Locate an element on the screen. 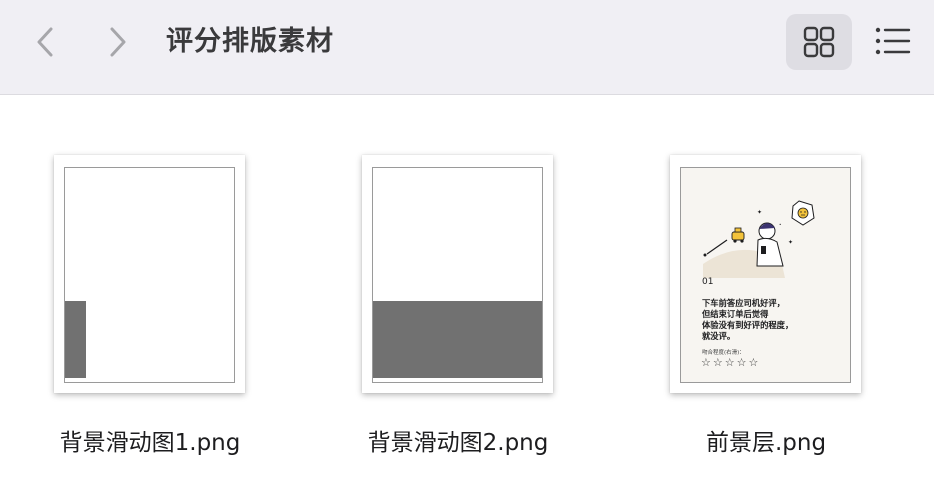  grid-view-icon is located at coordinates (819, 42).